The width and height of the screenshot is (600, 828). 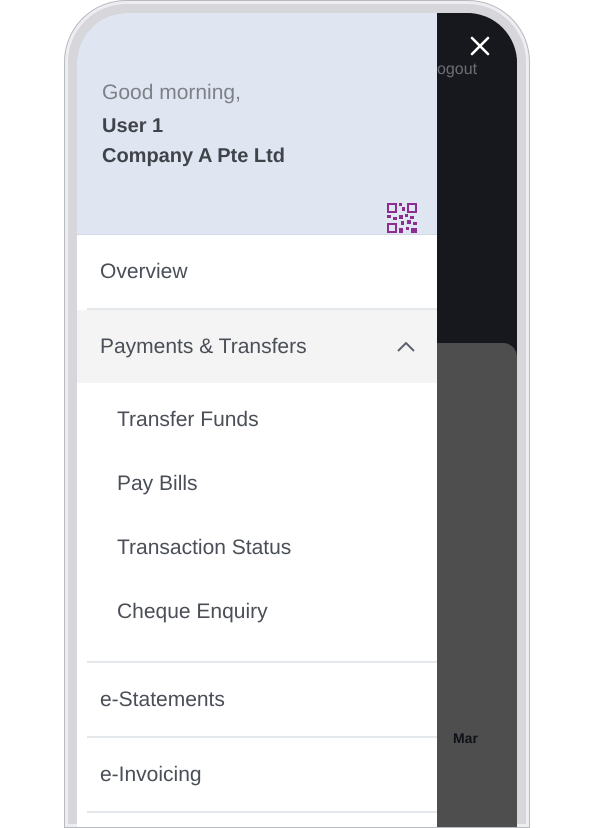 What do you see at coordinates (466, 738) in the screenshot?
I see `month-label: Mar` at bounding box center [466, 738].